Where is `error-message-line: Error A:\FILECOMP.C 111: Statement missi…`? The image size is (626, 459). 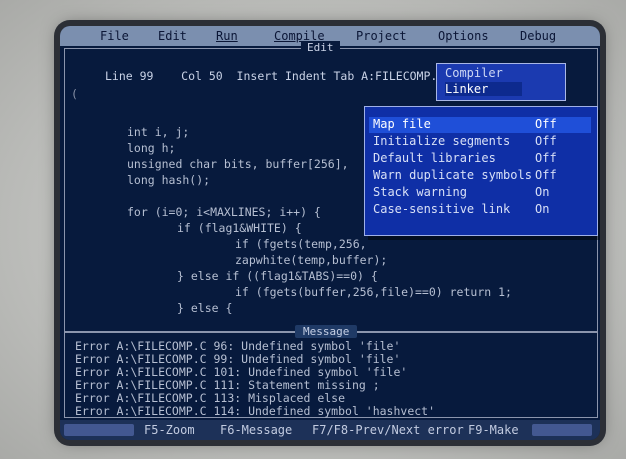
error-message-line: Error A:\FILECOMP.C 111: Statement missi… is located at coordinates (227, 385).